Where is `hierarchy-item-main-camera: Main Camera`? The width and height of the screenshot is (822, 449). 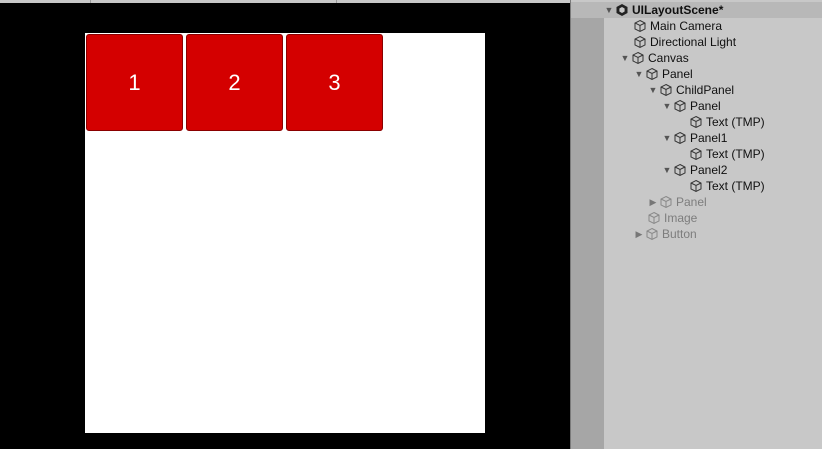 hierarchy-item-main-camera: Main Camera is located at coordinates (677, 26).